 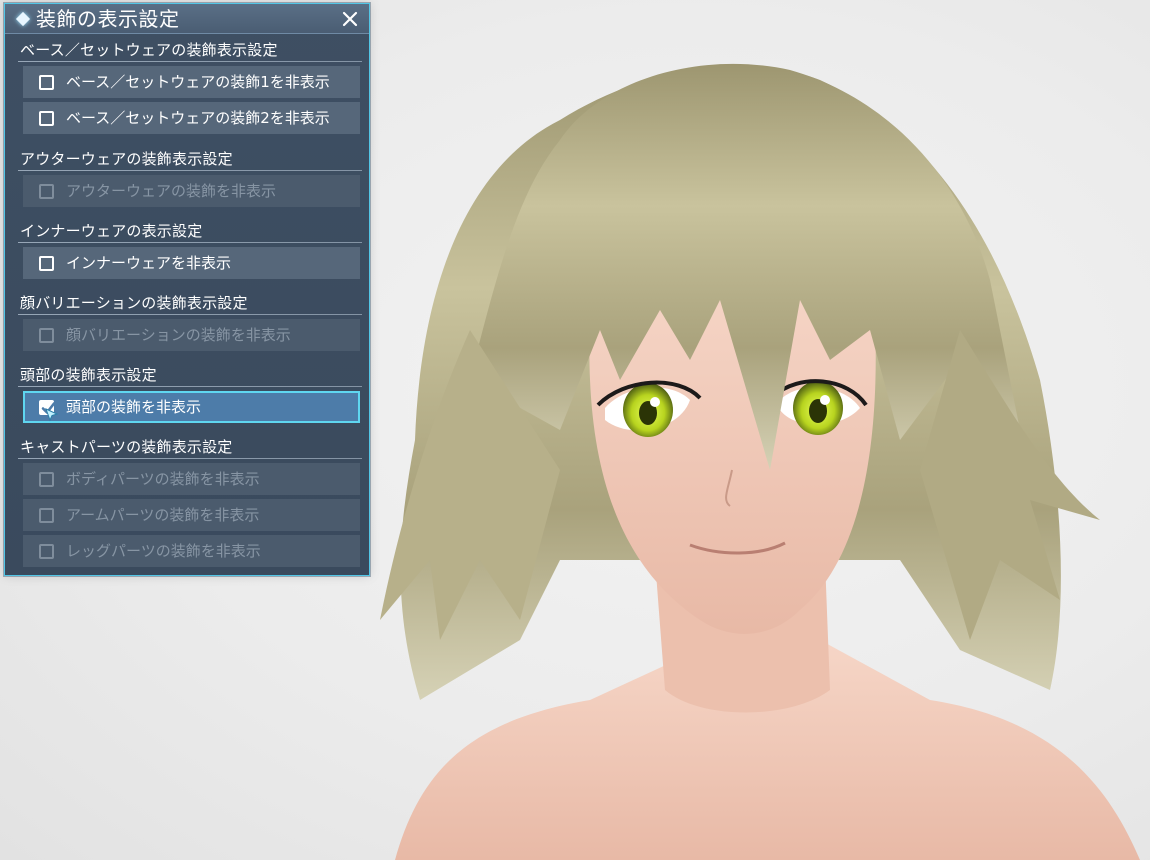 I want to click on option-hide-face-variation-deco: 顔バリエーションの装飾を非表示, so click(x=191, y=335).